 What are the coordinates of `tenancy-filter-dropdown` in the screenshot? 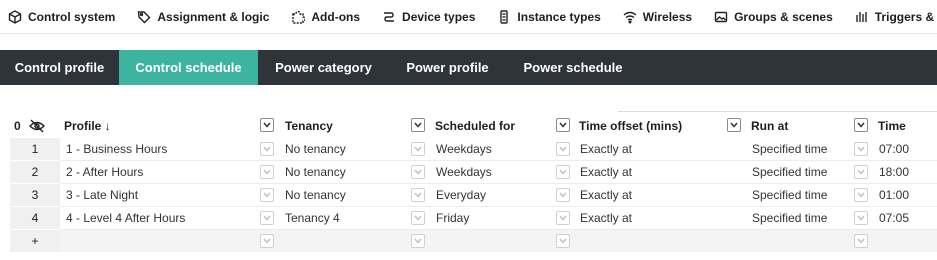 It's located at (418, 125).